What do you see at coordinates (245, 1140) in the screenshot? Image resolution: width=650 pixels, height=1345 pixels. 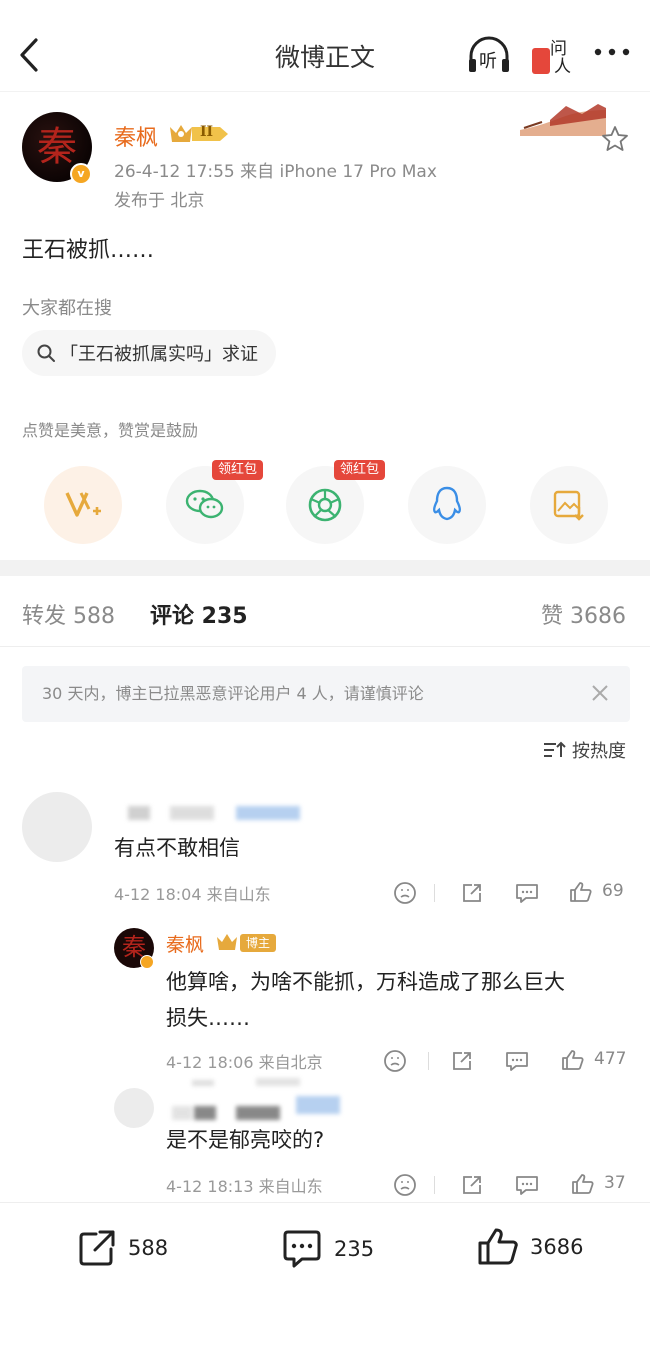 I see `reply-text: 是不是郁亮咬的?` at bounding box center [245, 1140].